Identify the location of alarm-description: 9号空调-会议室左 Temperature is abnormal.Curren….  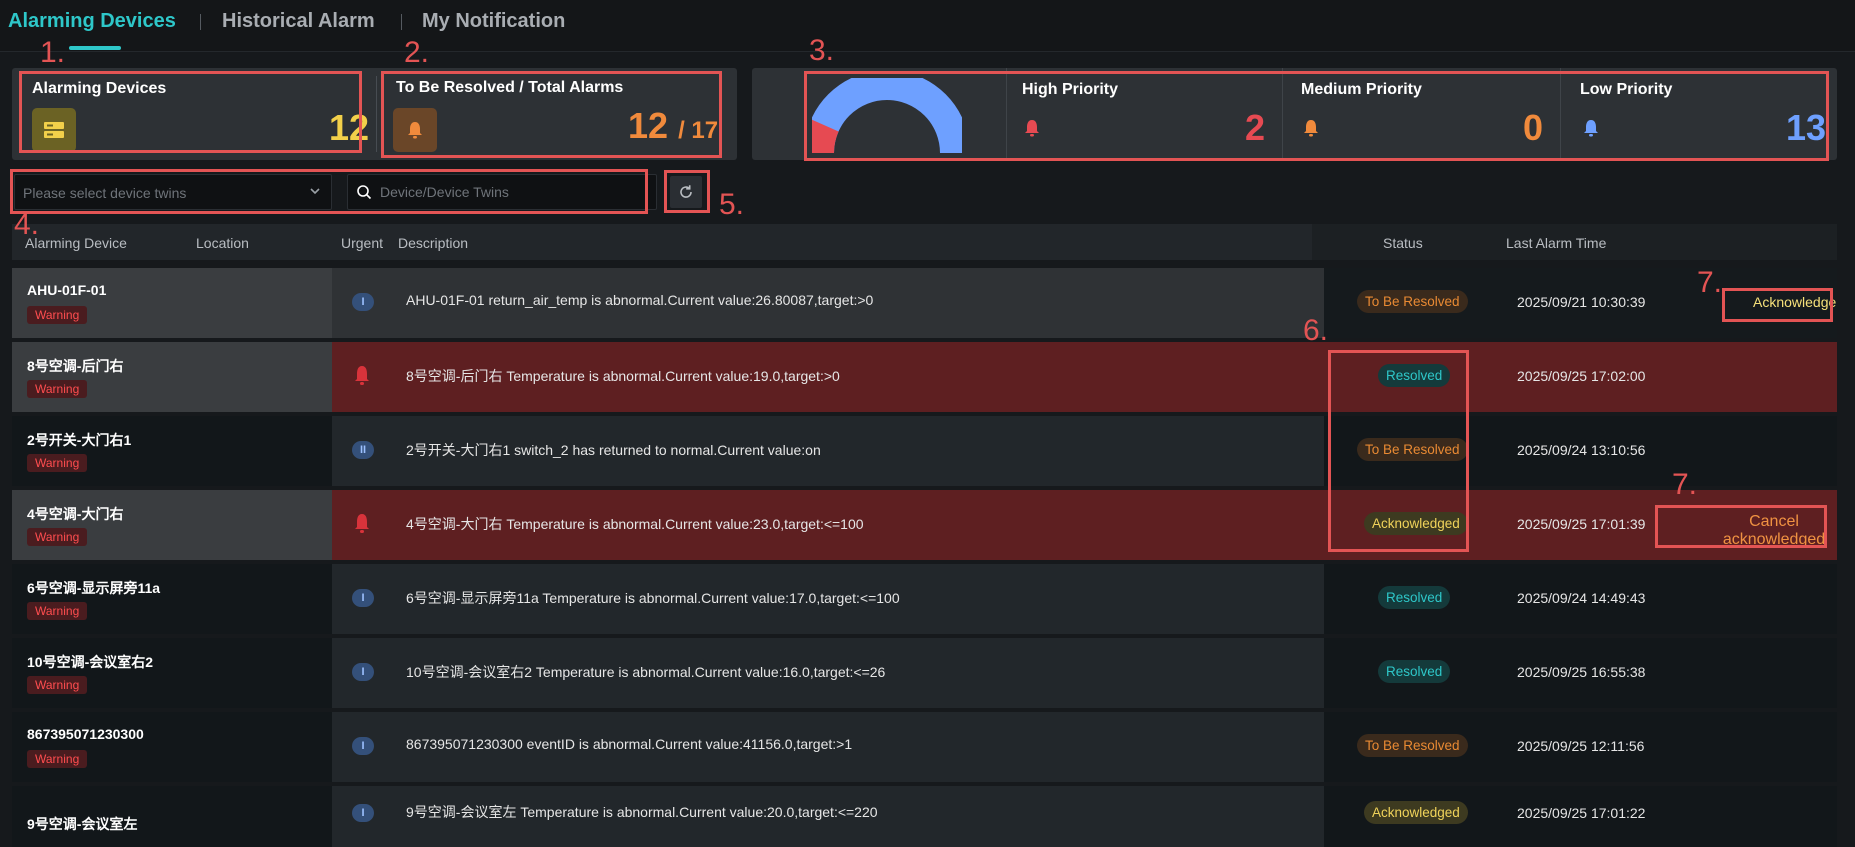
(642, 812).